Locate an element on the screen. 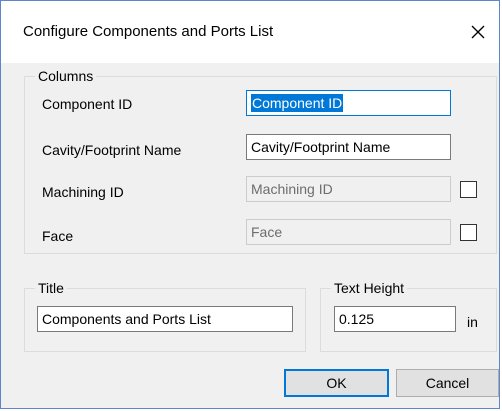  title-bar: Configure Components and Ports List is located at coordinates (250, 32).